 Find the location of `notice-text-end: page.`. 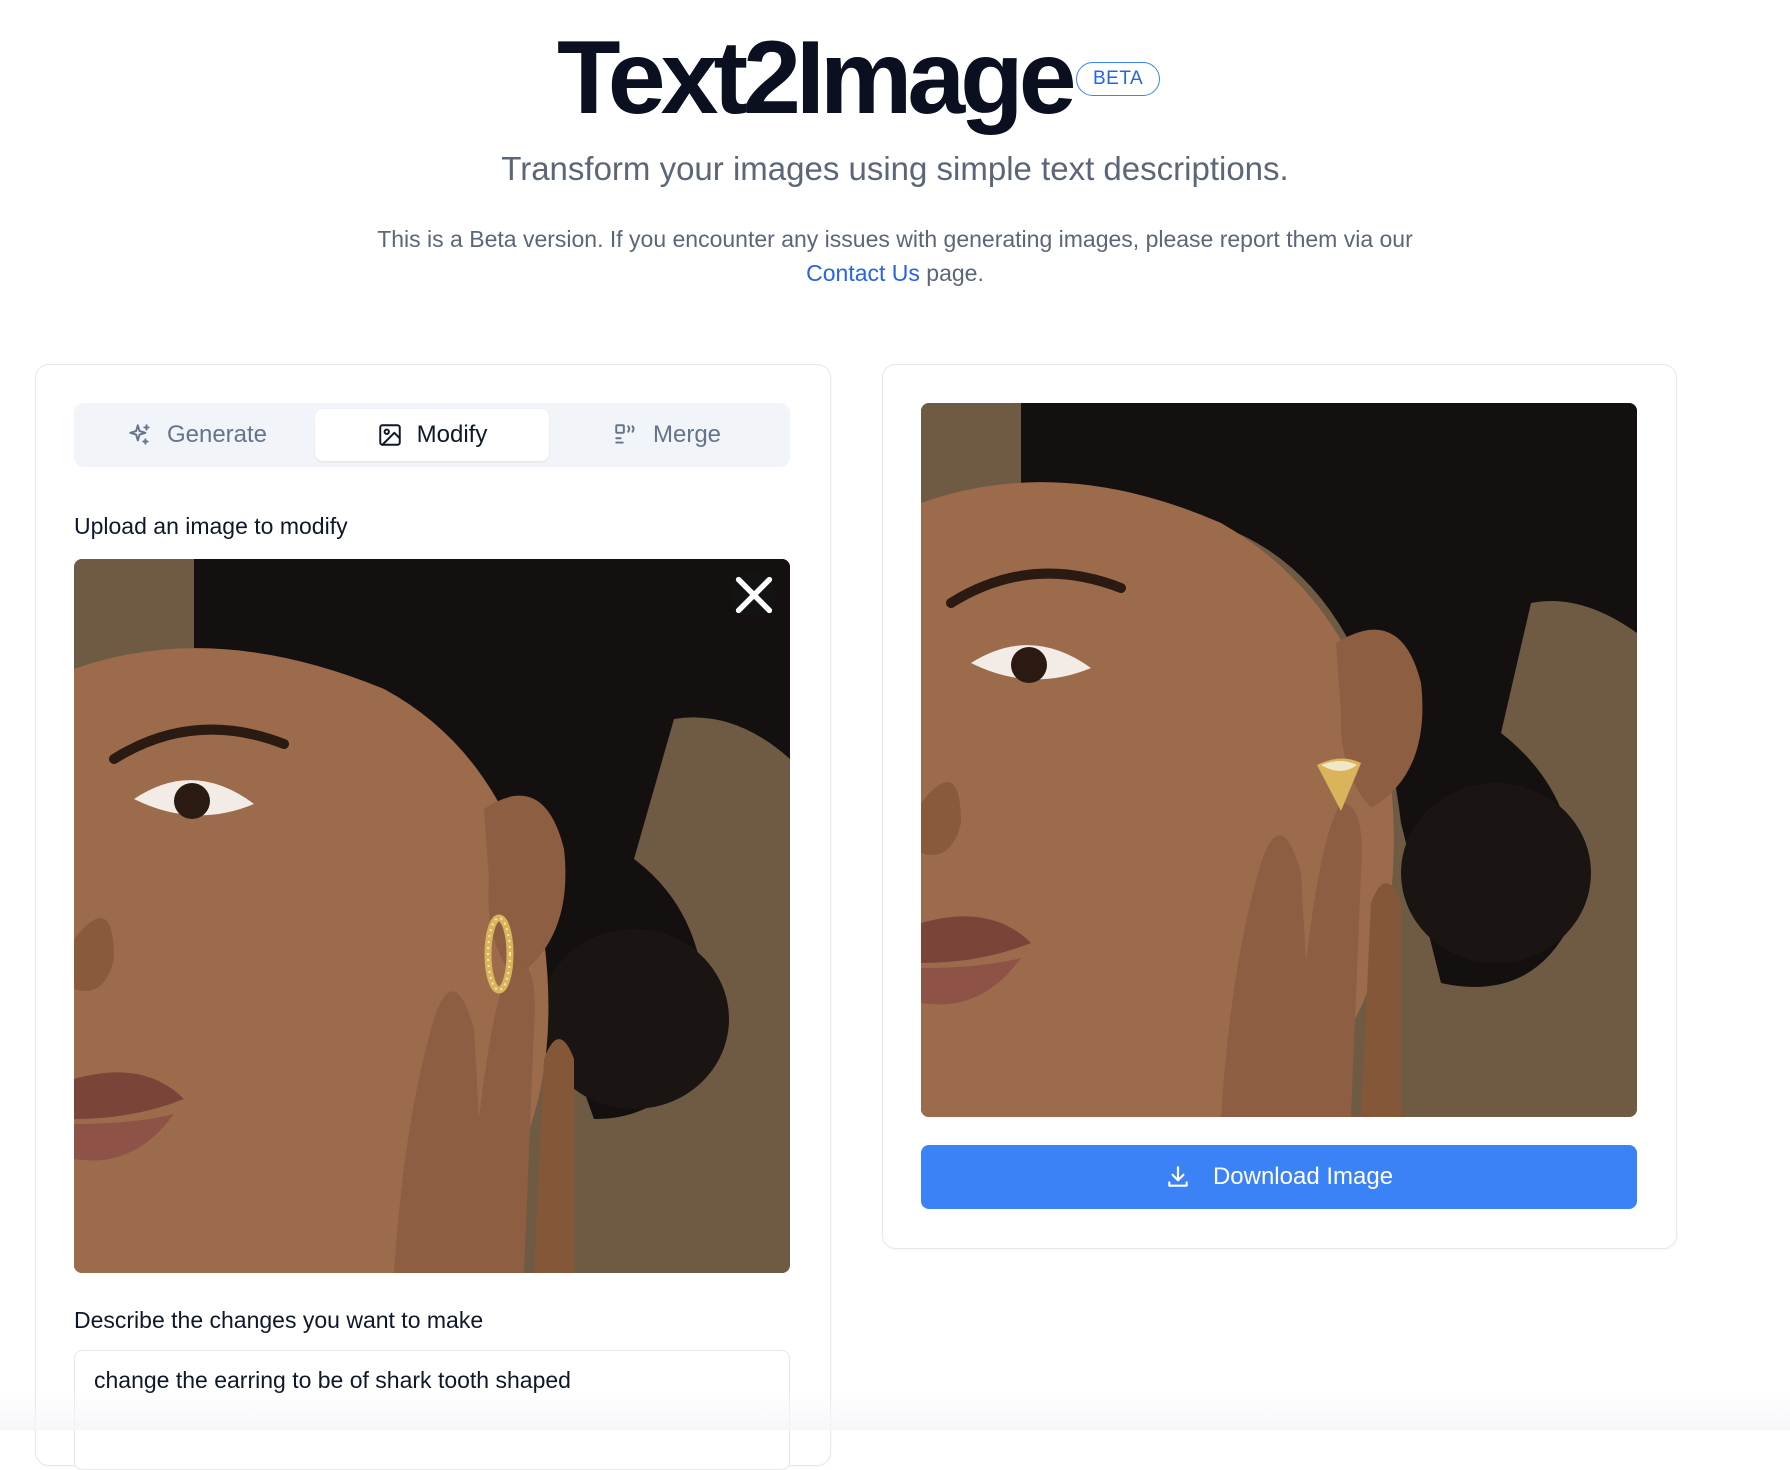

notice-text-end: page. is located at coordinates (951, 273).